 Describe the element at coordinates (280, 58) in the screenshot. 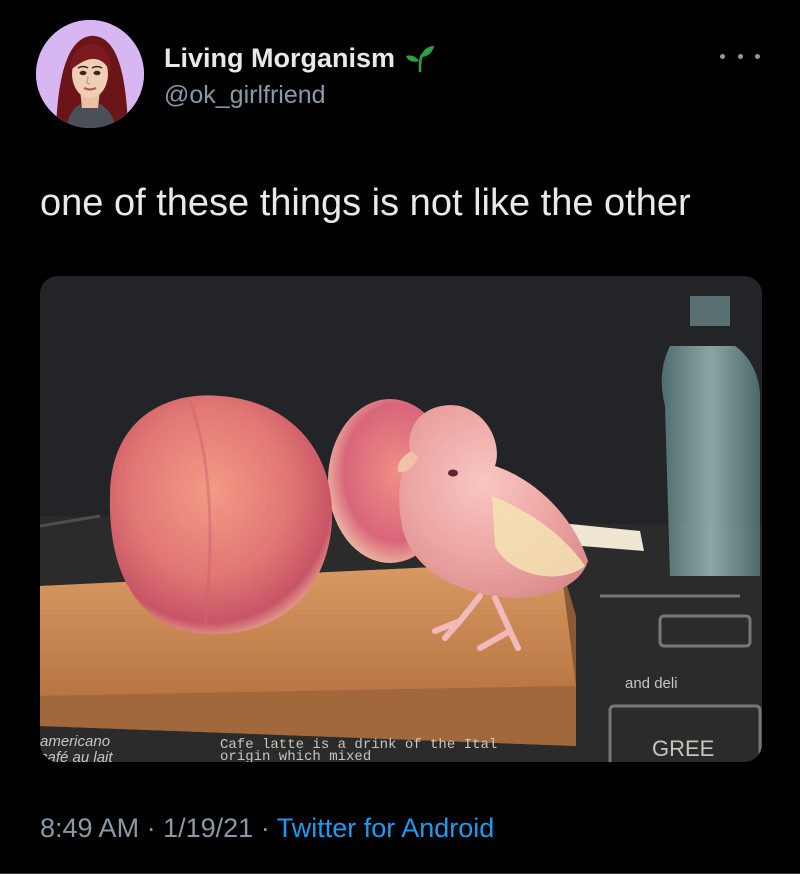

I see `display-name-text: Living Morganism` at that location.